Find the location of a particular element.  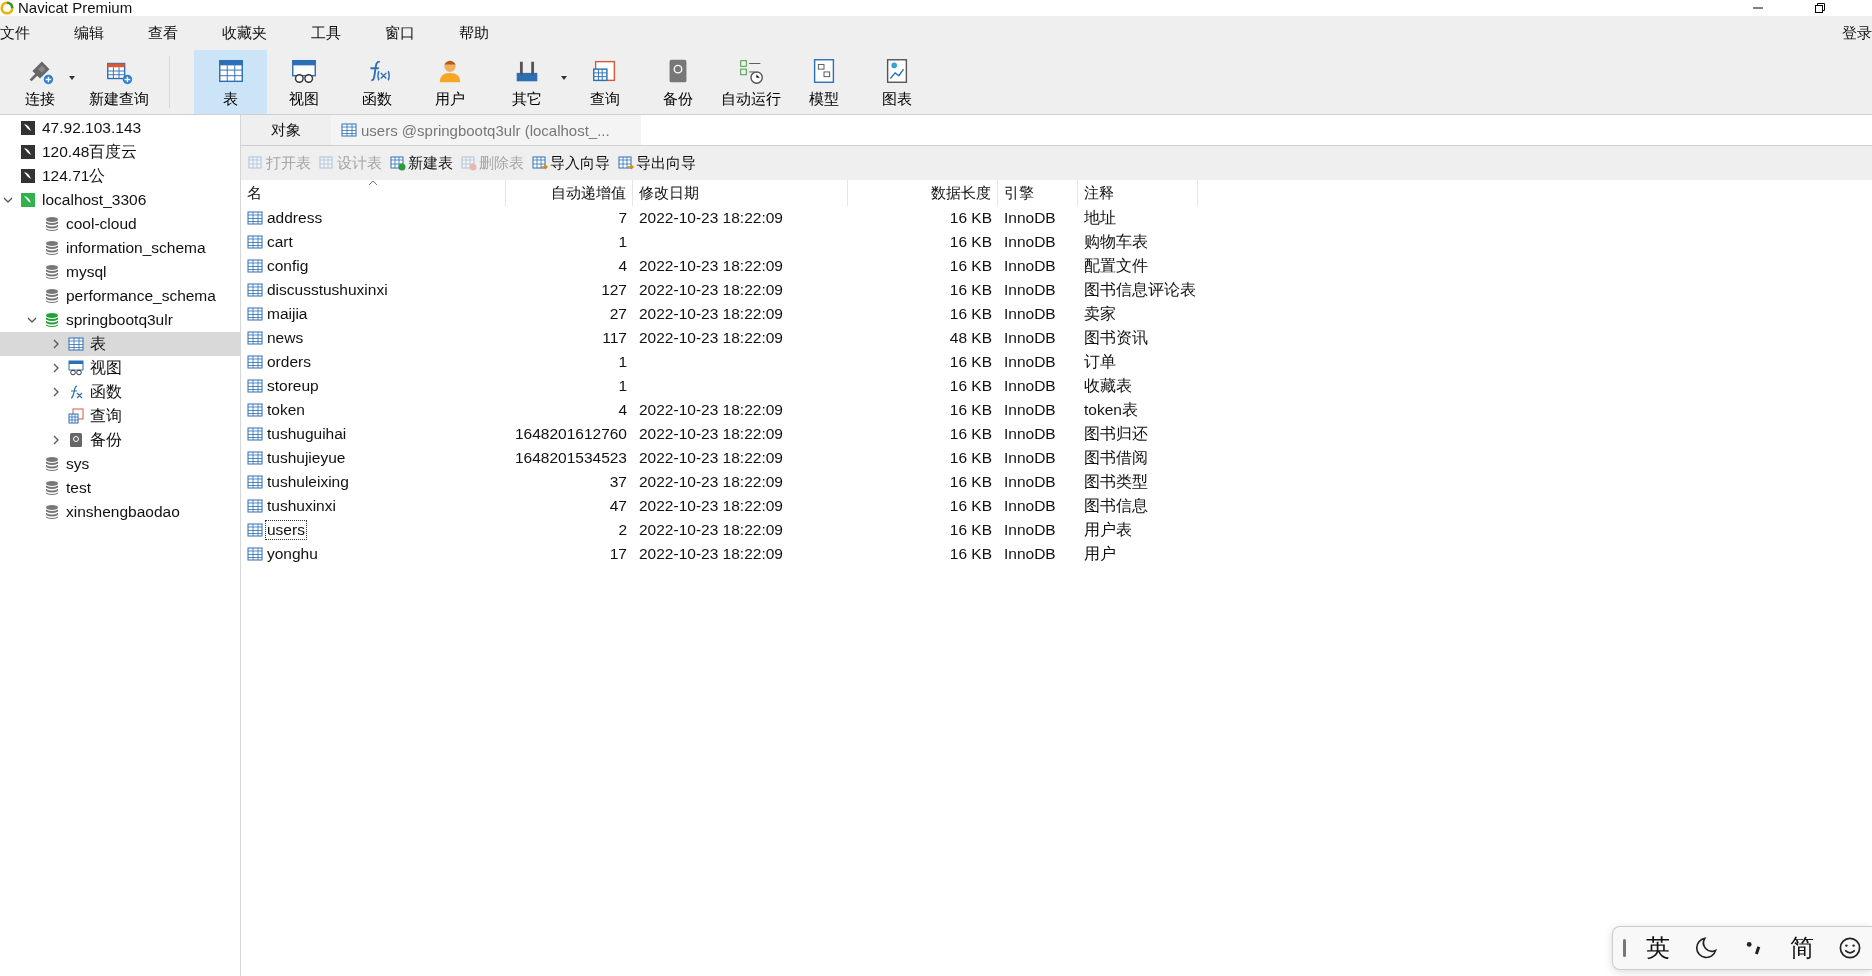

toolbar-button: 视图 is located at coordinates (303, 82).